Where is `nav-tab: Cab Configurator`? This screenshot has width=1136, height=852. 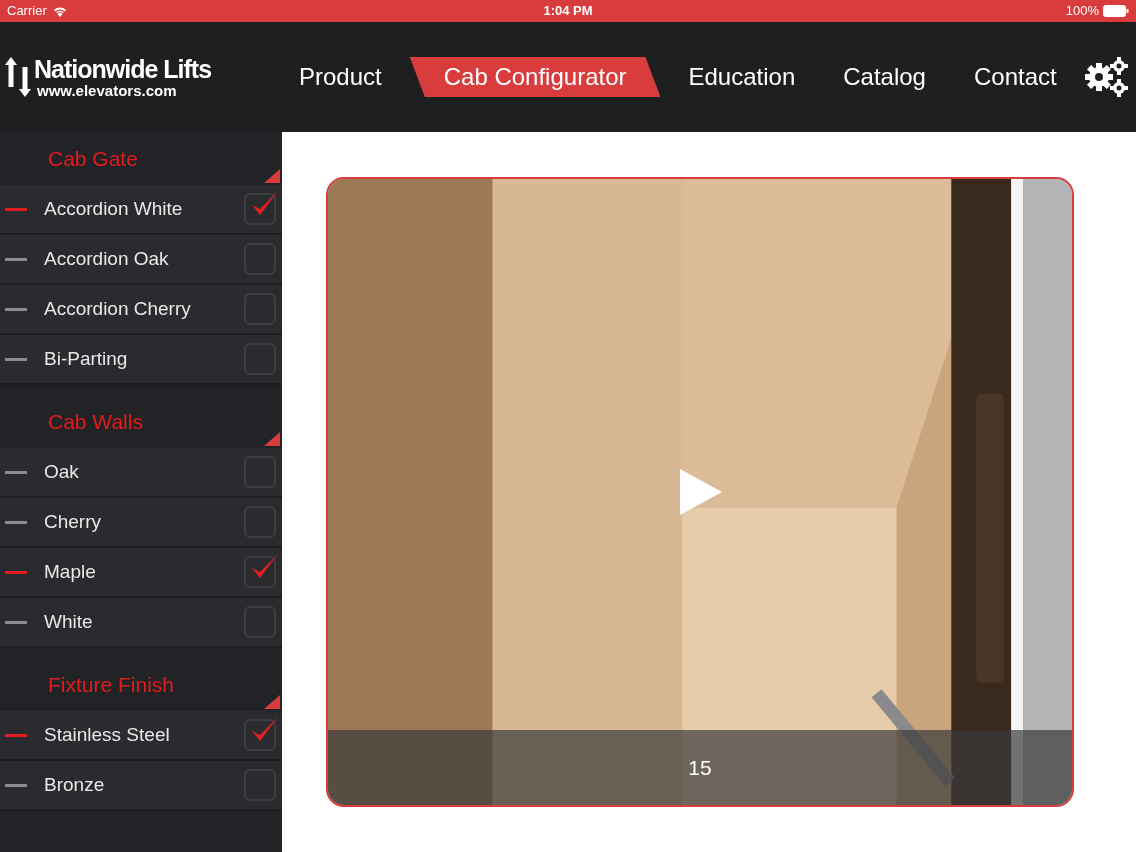 nav-tab: Cab Configurator is located at coordinates (535, 77).